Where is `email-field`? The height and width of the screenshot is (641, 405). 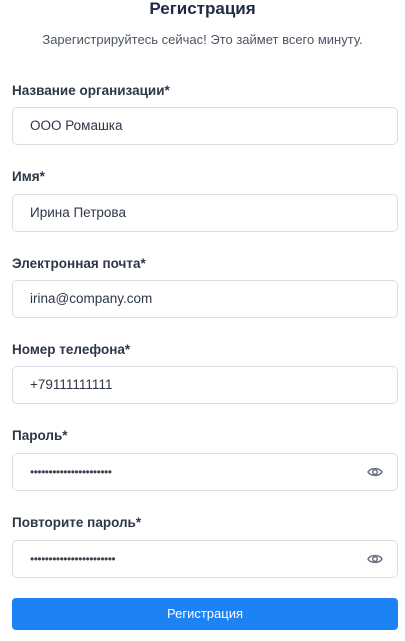
email-field is located at coordinates (205, 299).